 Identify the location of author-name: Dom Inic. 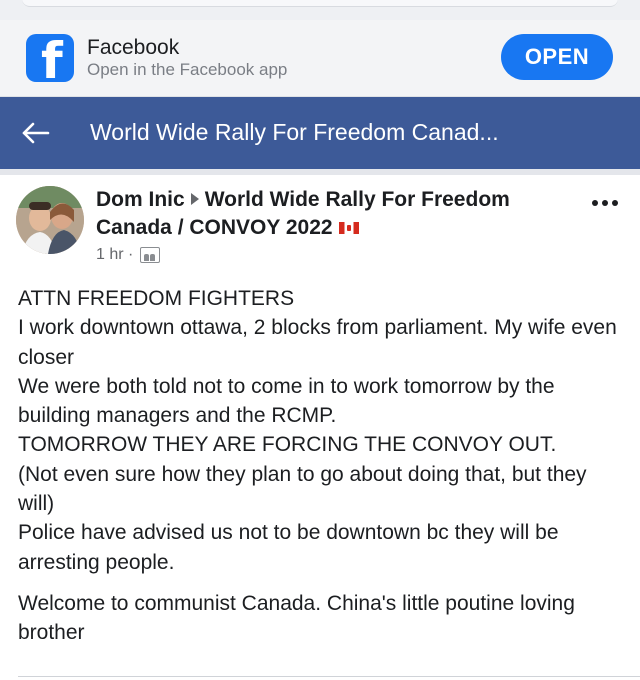
(140, 199).